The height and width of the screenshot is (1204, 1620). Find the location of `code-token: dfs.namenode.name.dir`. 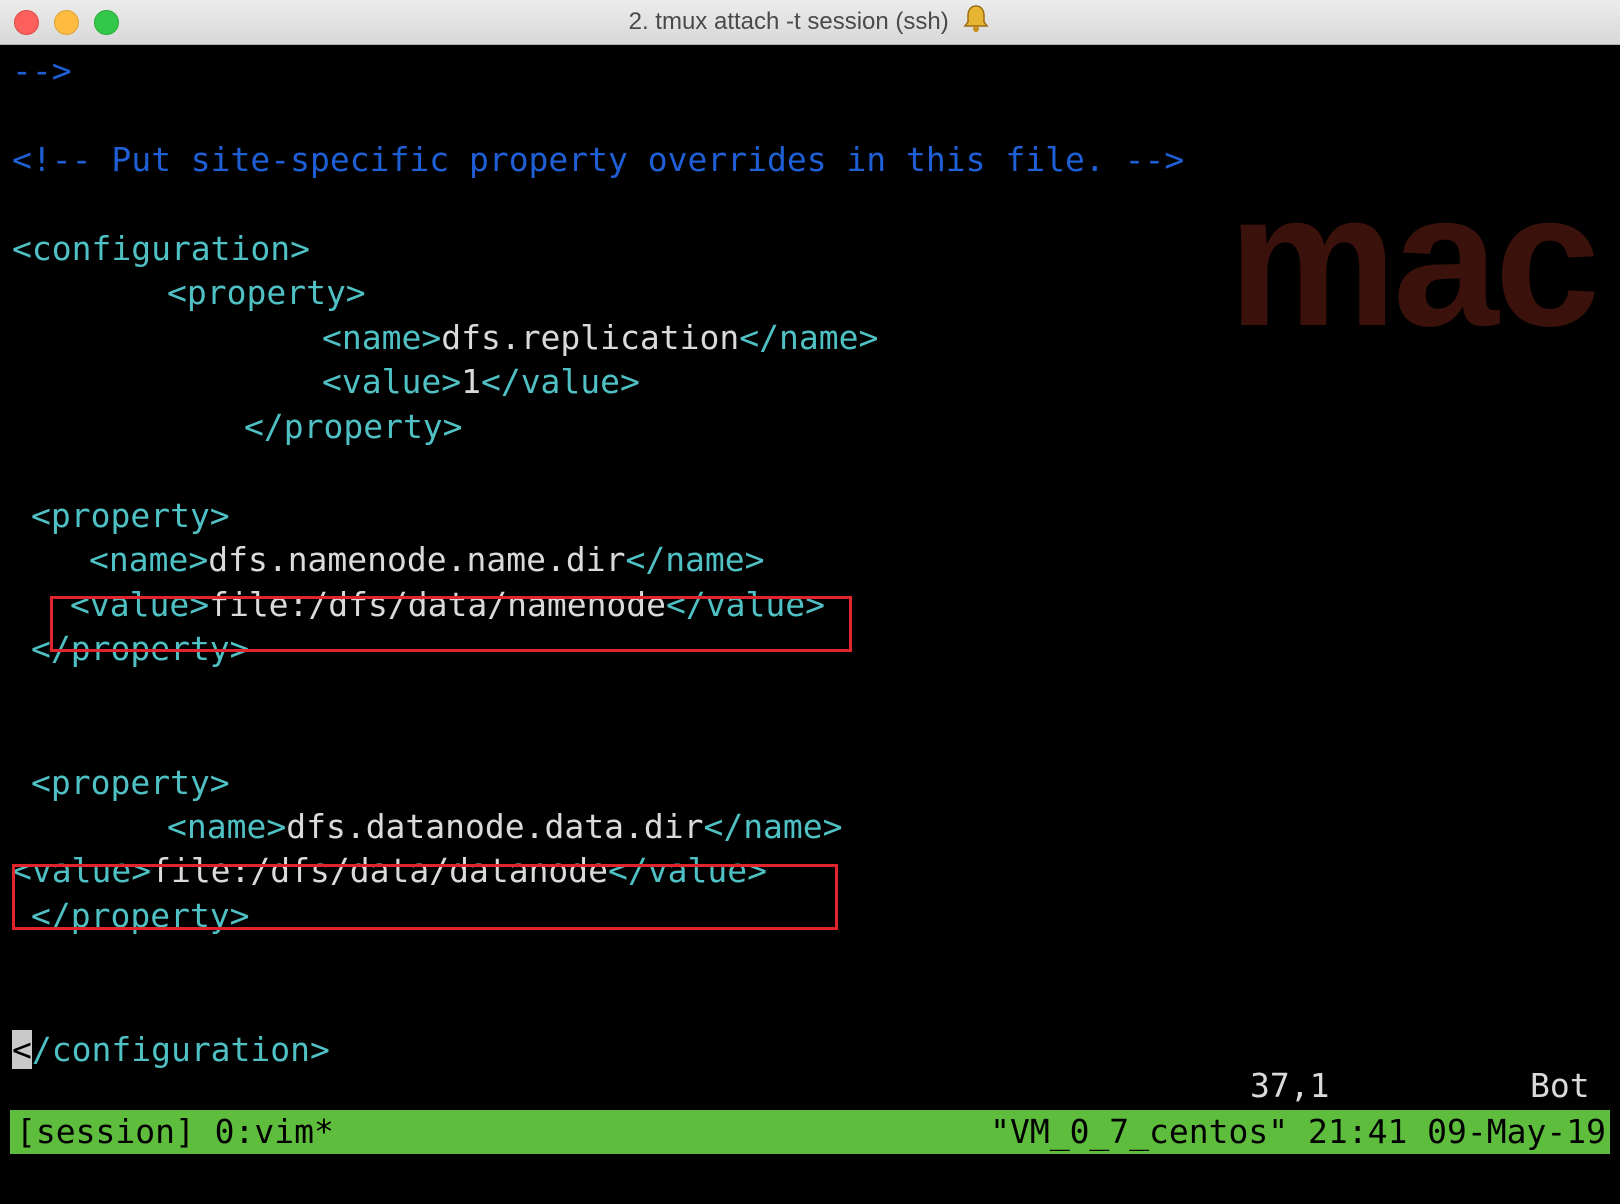

code-token: dfs.namenode.name.dir is located at coordinates (417, 559).